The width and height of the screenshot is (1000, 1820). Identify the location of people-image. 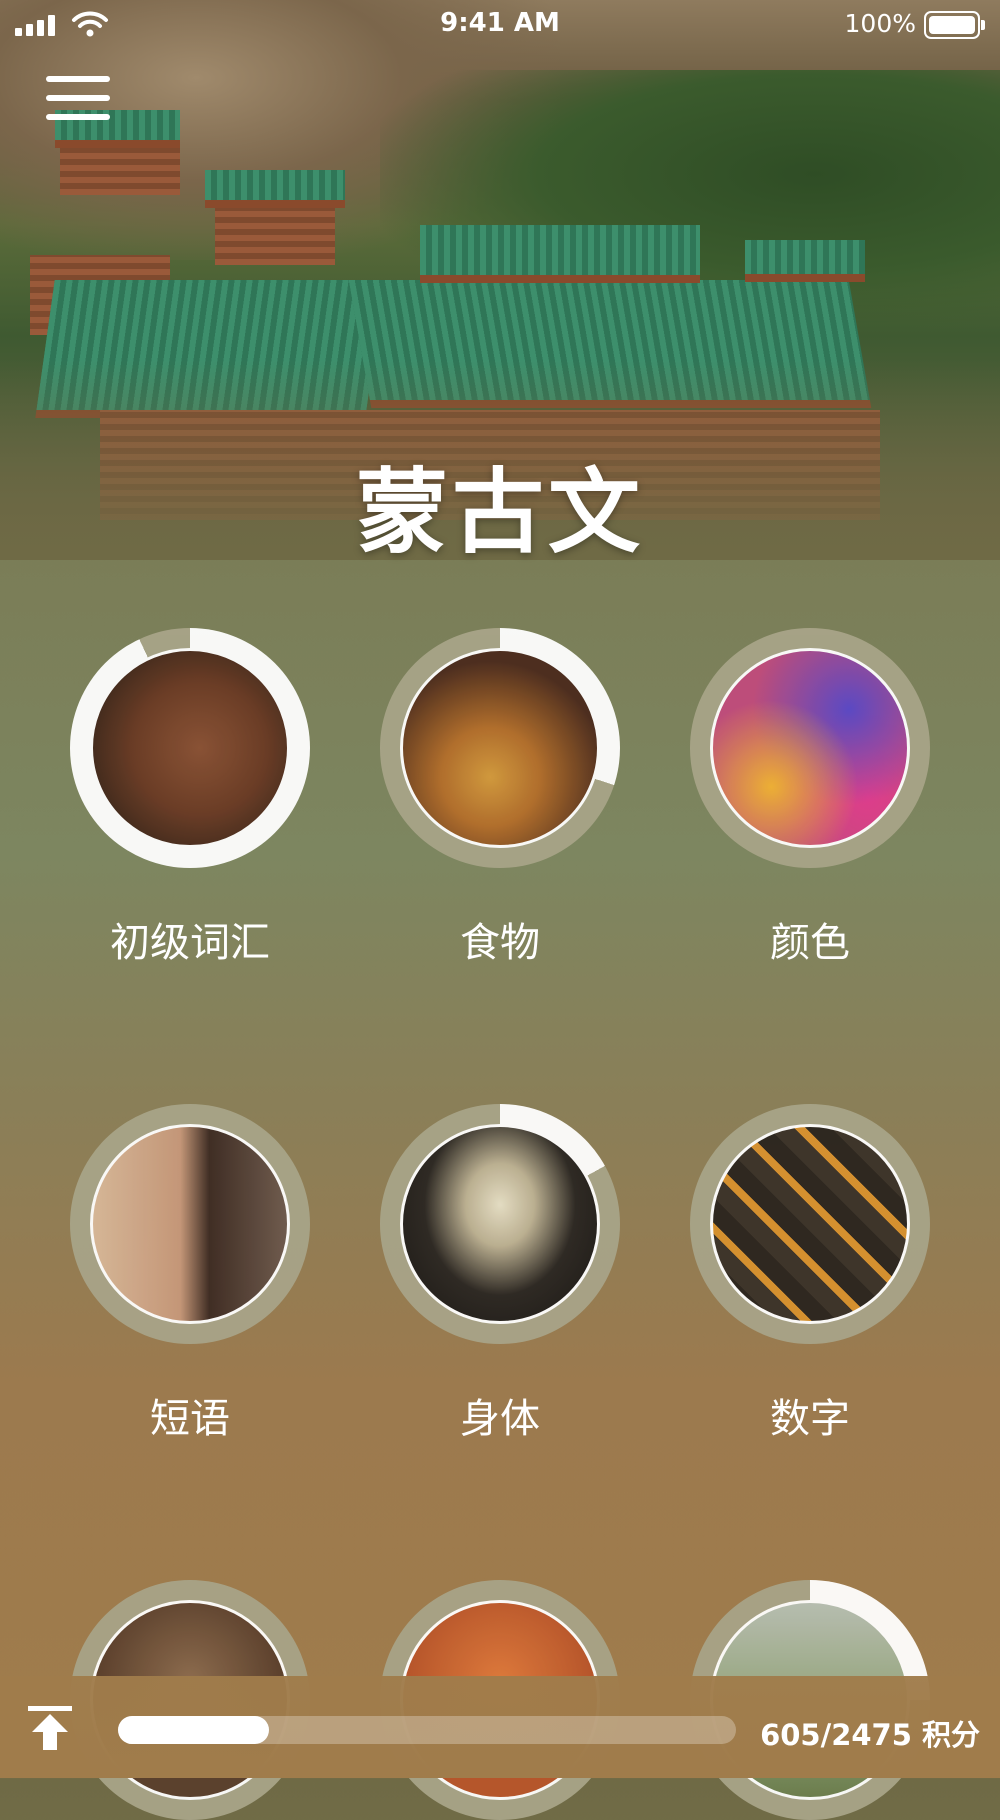
(190, 1224).